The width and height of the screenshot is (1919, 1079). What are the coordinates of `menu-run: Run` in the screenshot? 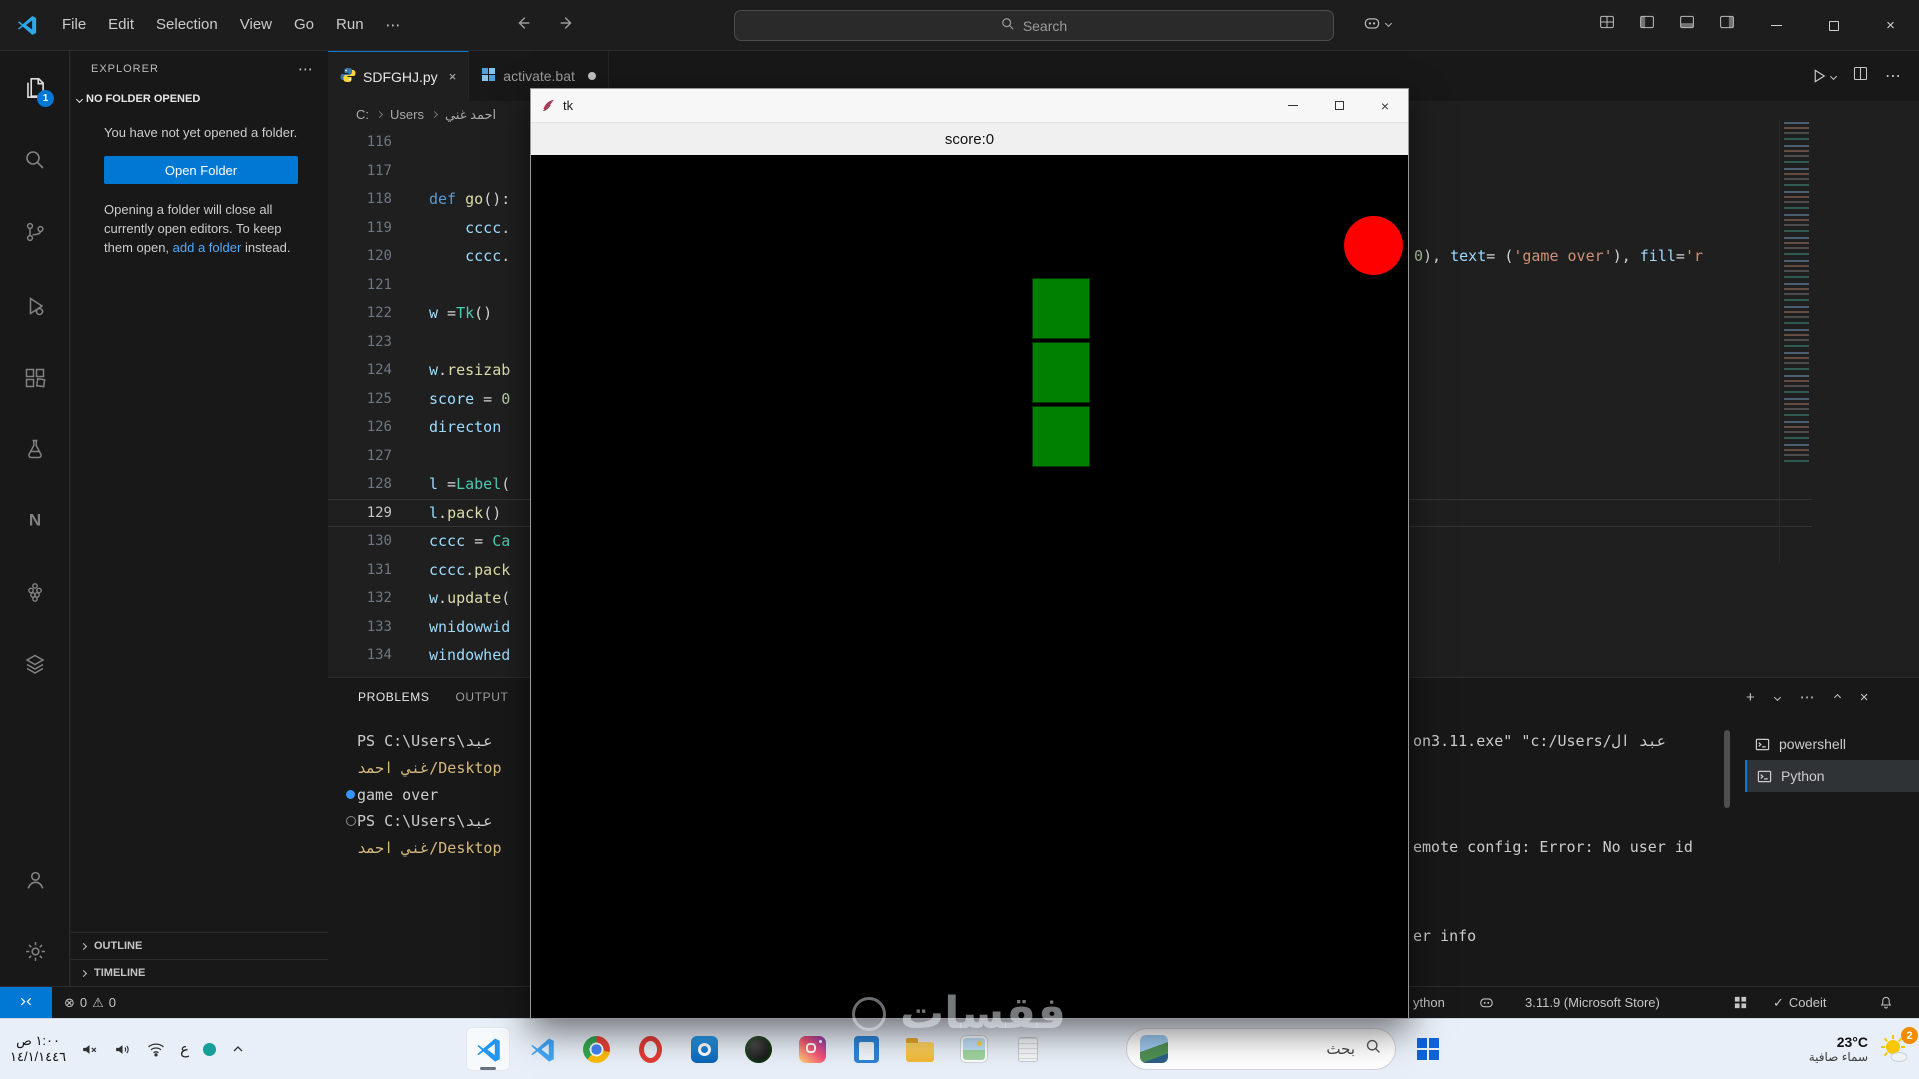 It's located at (350, 25).